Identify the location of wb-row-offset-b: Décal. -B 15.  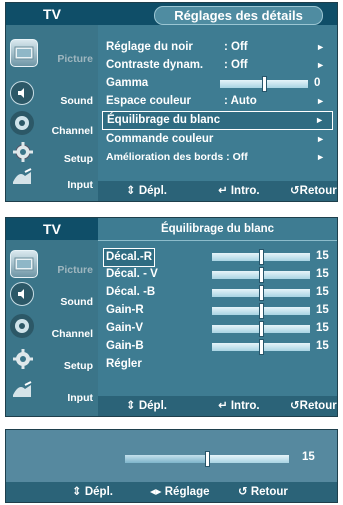
(217, 292).